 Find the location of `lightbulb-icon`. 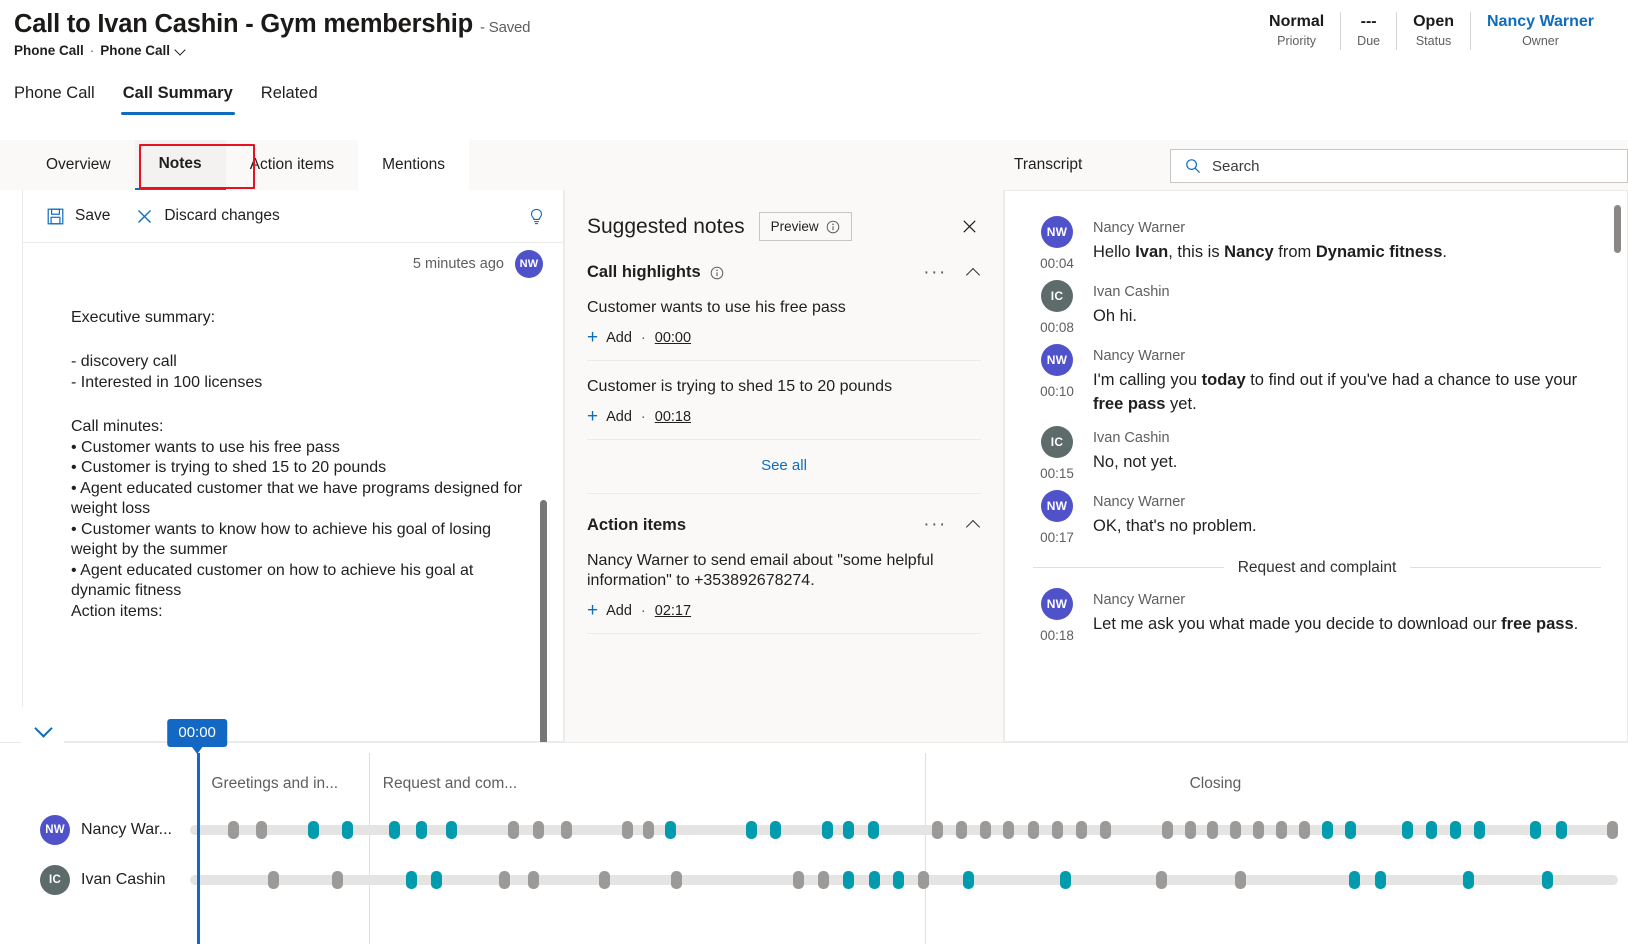

lightbulb-icon is located at coordinates (536, 216).